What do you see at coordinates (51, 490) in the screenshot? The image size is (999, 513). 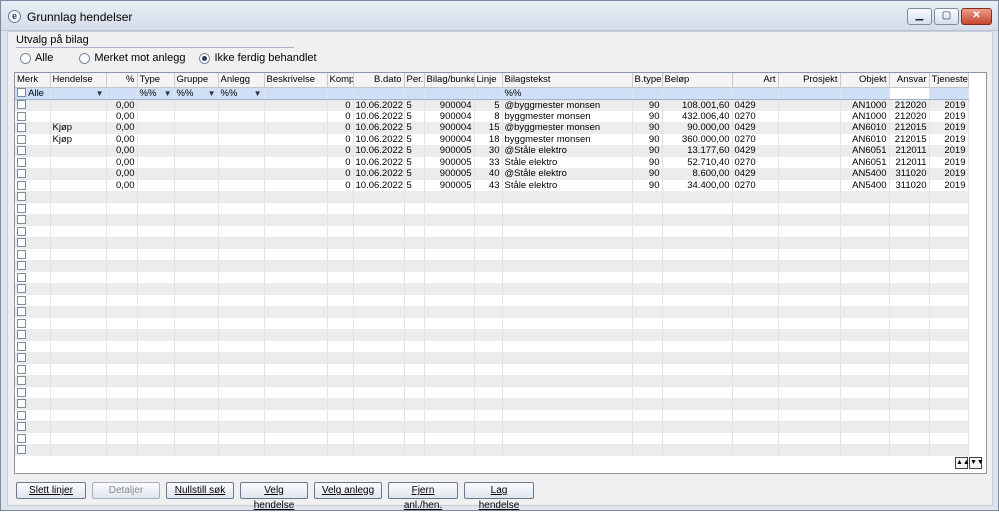 I see `slett-linjer-button: Slett linjer` at bounding box center [51, 490].